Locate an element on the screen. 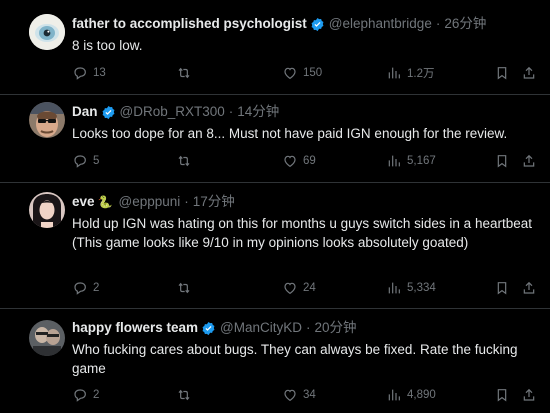 Image resolution: width=550 pixels, height=413 pixels. view-count: 4,890 is located at coordinates (421, 395).